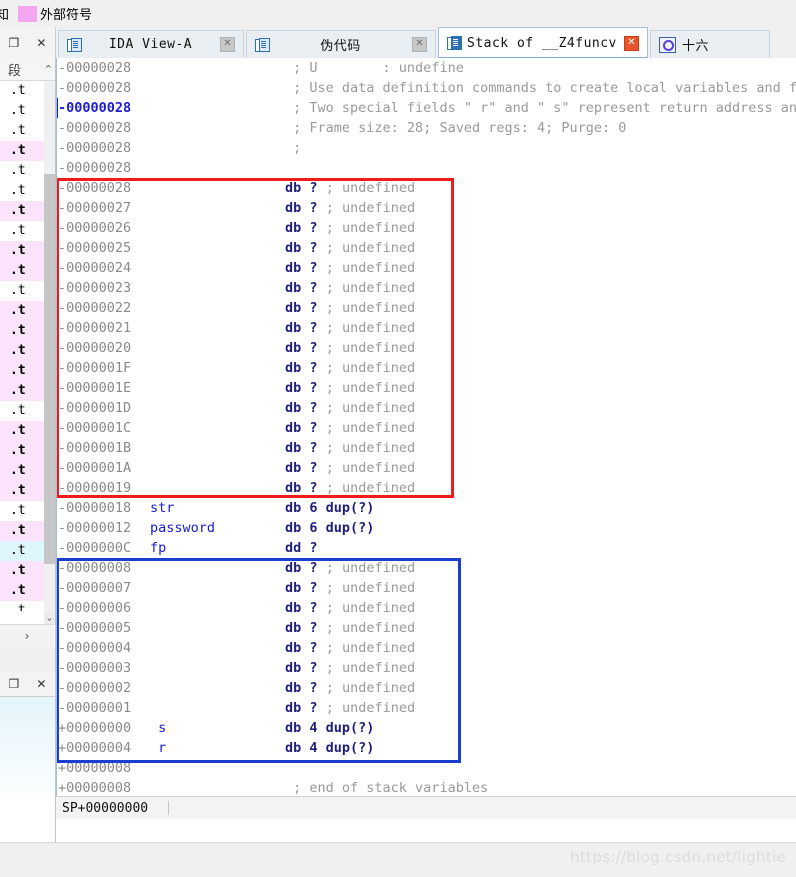 The height and width of the screenshot is (877, 796). I want to click on status-bar: SP+00000000, so click(426, 807).